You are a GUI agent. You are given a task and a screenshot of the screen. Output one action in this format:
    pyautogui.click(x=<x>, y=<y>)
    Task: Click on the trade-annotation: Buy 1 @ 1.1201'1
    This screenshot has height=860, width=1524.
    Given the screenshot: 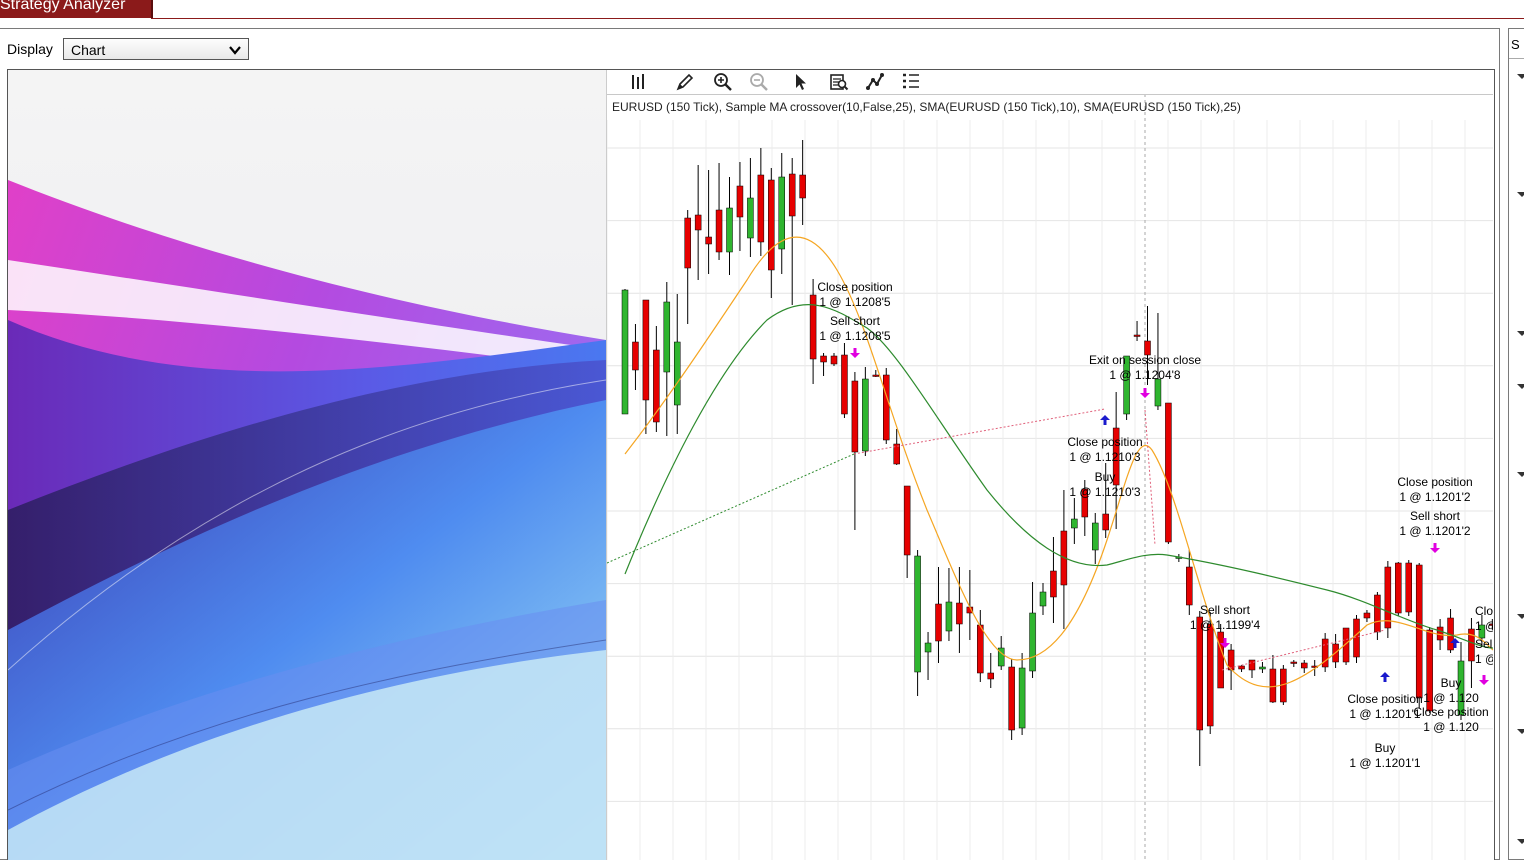 What is the action you would take?
    pyautogui.click(x=1385, y=755)
    